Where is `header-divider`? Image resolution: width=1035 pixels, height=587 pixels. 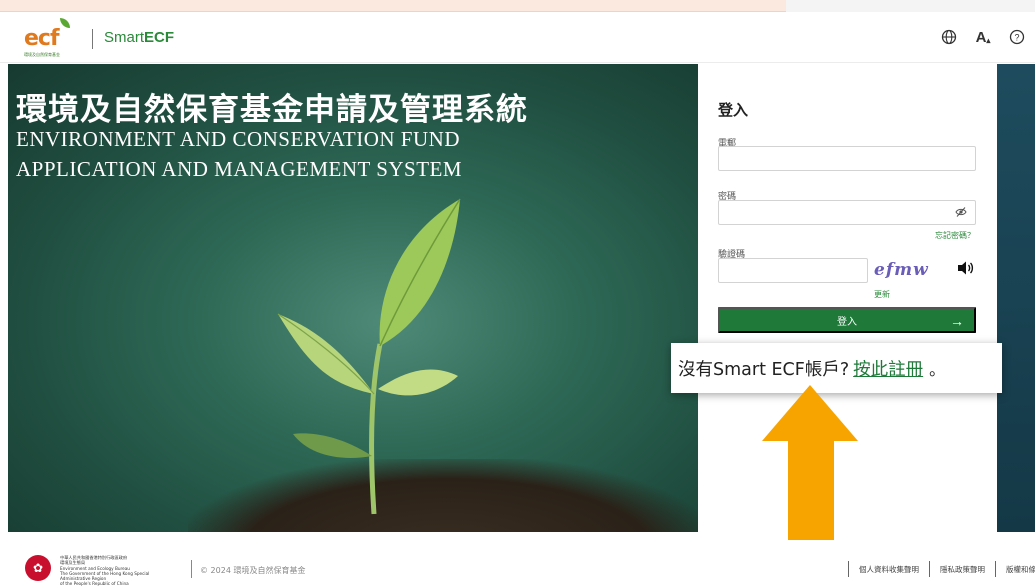 header-divider is located at coordinates (92, 39).